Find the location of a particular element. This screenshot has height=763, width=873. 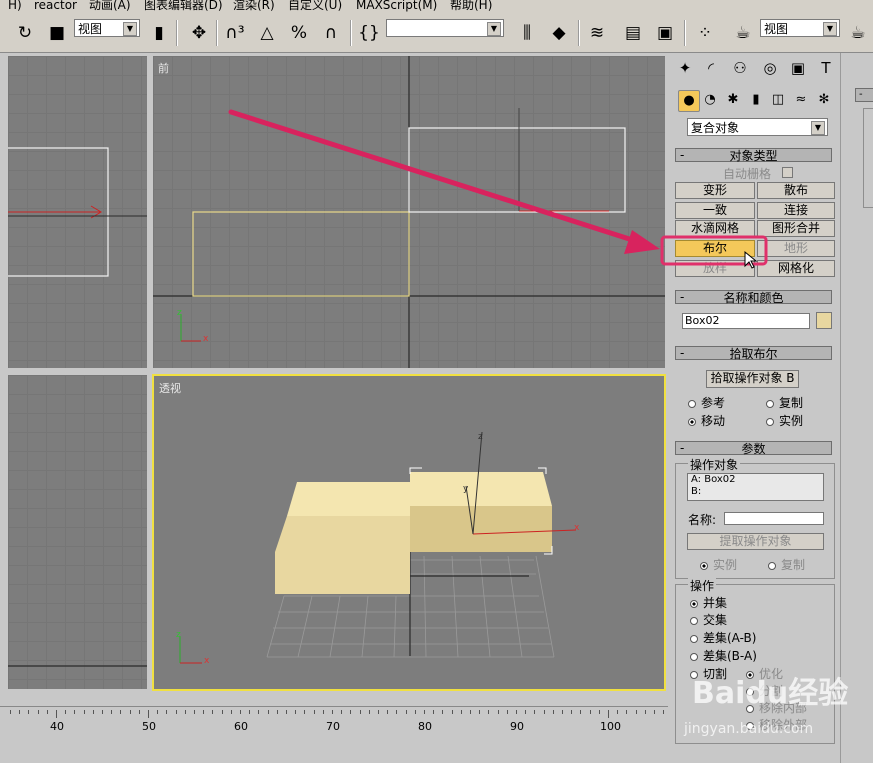

annotation-arrow-head is located at coordinates (642, 242).